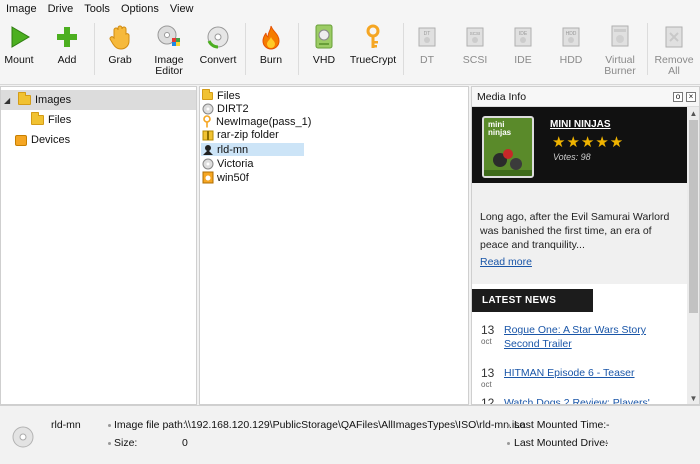  What do you see at coordinates (185, 443) in the screenshot?
I see `size-value: 0` at bounding box center [185, 443].